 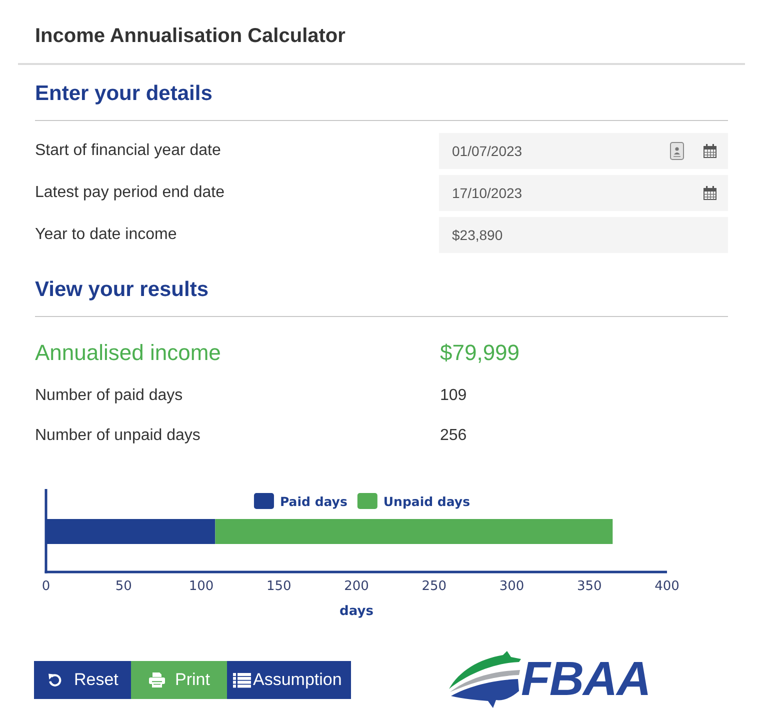 I want to click on result-label: Number of unpaid days, so click(x=117, y=436).